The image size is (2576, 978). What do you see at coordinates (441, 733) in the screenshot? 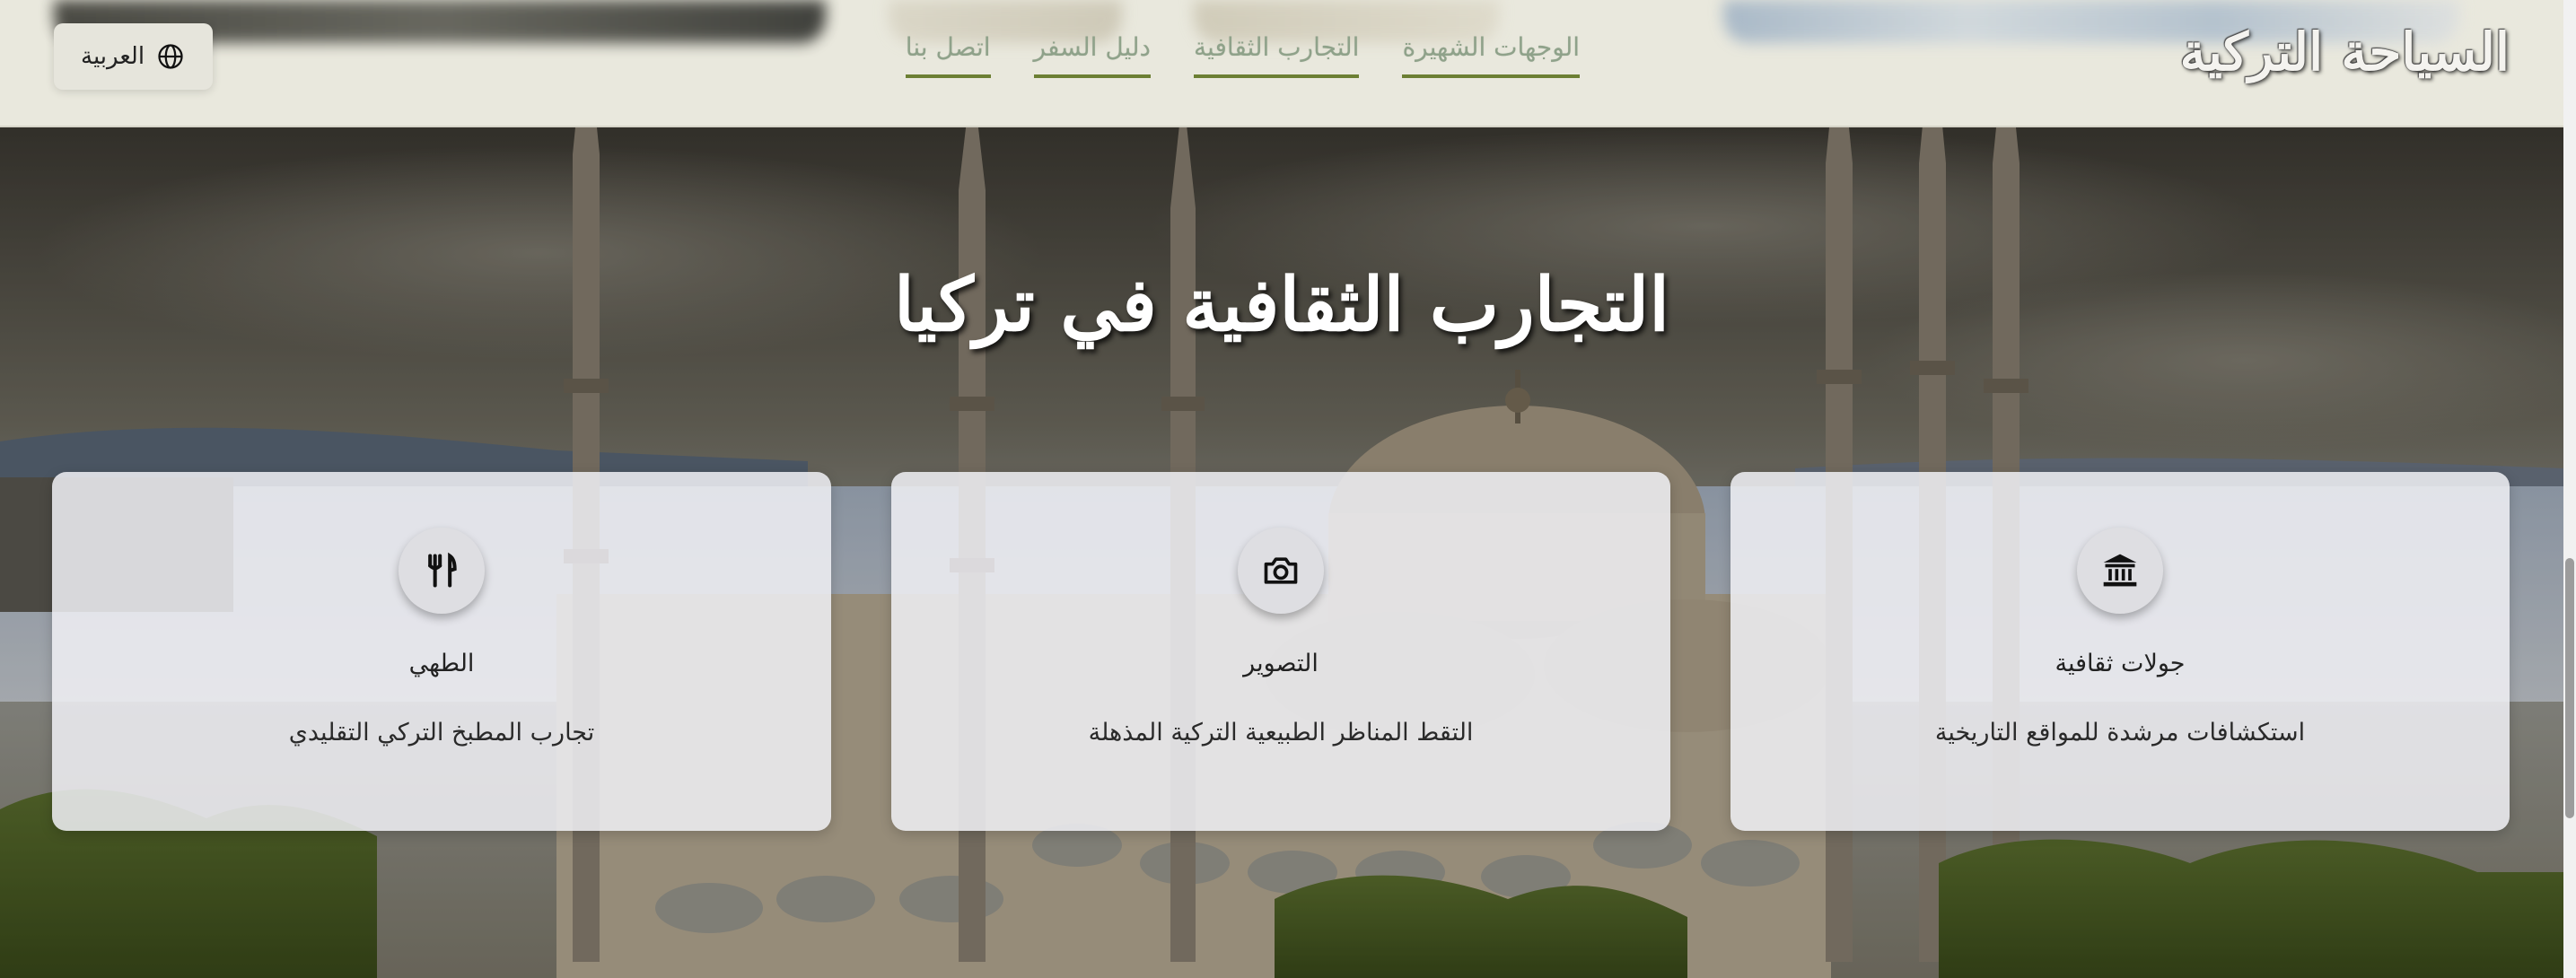
I see `card-description: تجارب المطبخ التركي التقليدي` at bounding box center [441, 733].